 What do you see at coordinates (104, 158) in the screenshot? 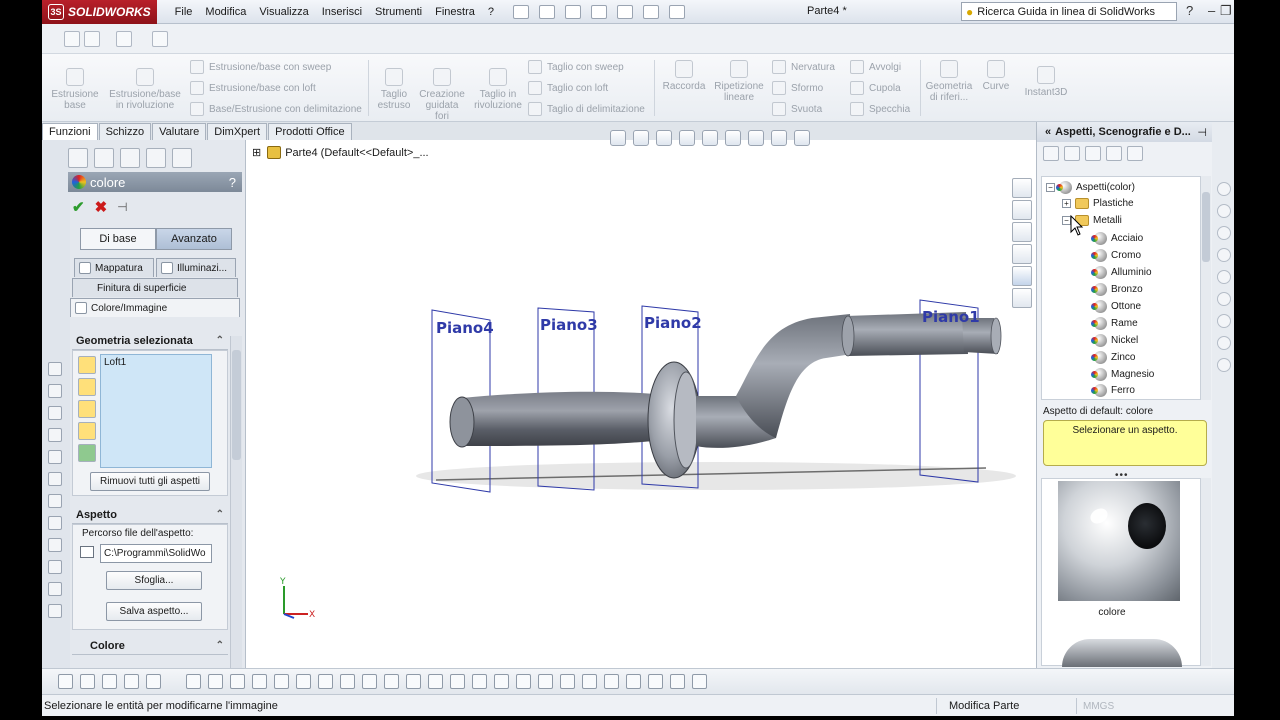
I see `property-tab-icon` at bounding box center [104, 158].